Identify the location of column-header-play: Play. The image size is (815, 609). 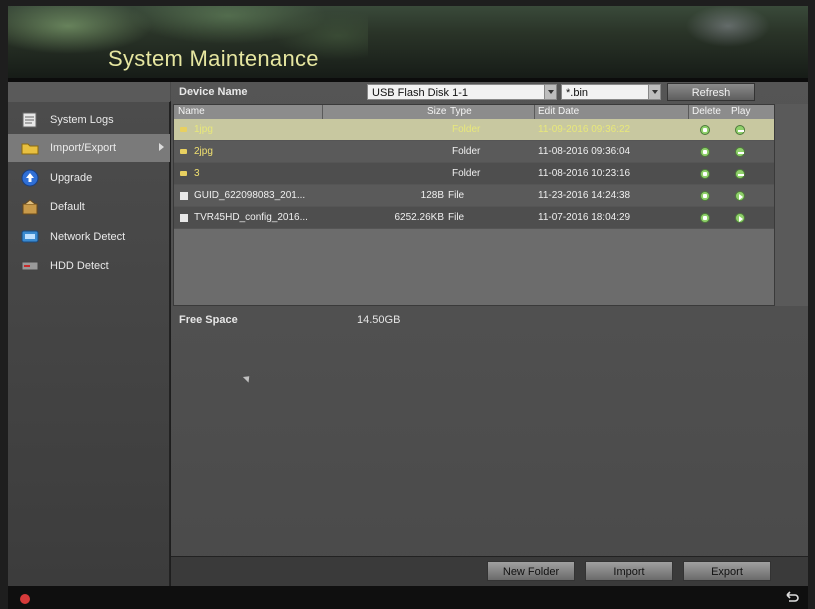
(740, 111).